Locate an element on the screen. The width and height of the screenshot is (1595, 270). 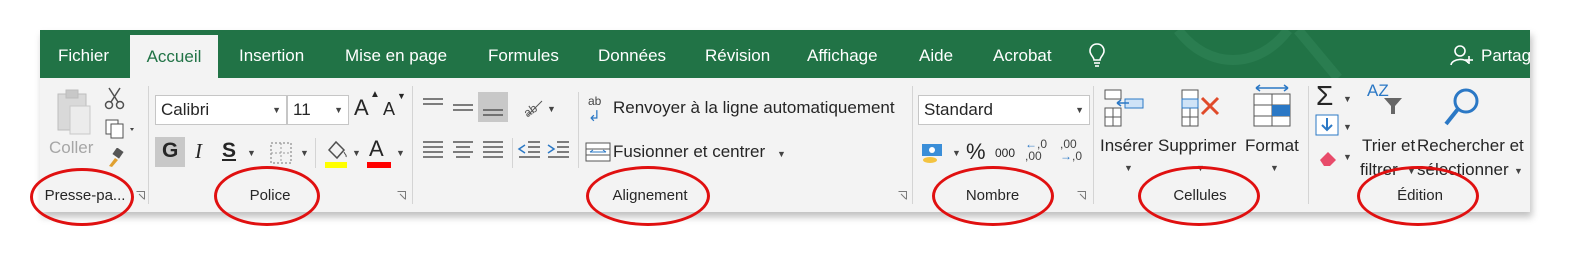
borders-icon is located at coordinates (281, 153).